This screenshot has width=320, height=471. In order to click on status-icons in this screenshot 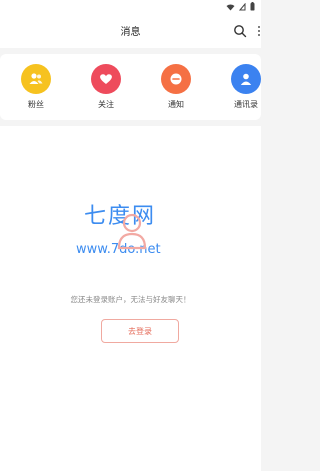, I will do `click(240, 6)`.